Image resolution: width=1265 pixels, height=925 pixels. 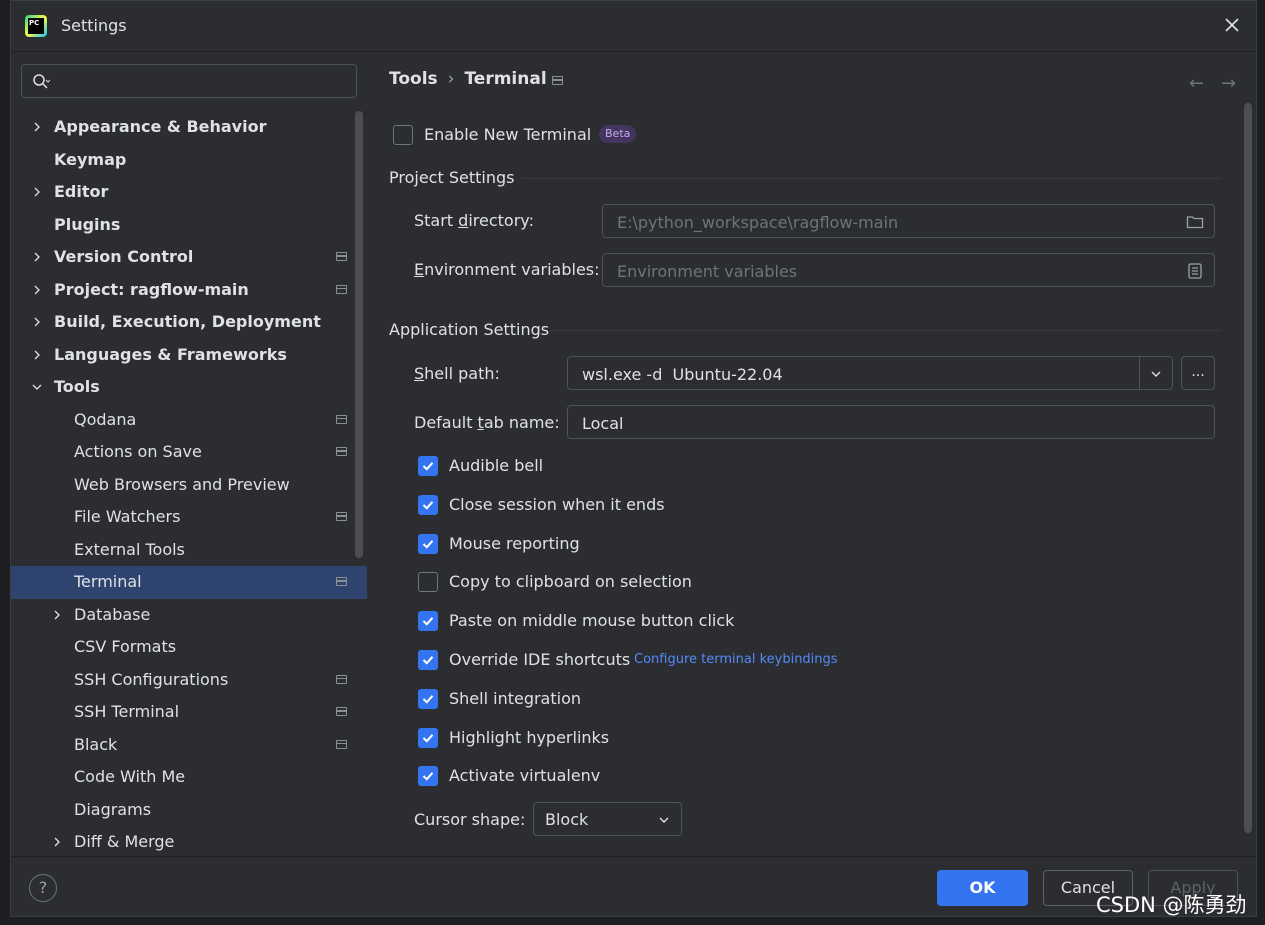 I want to click on highlight-hyperlinks-label: Highlight hyperlinks, so click(x=529, y=737).